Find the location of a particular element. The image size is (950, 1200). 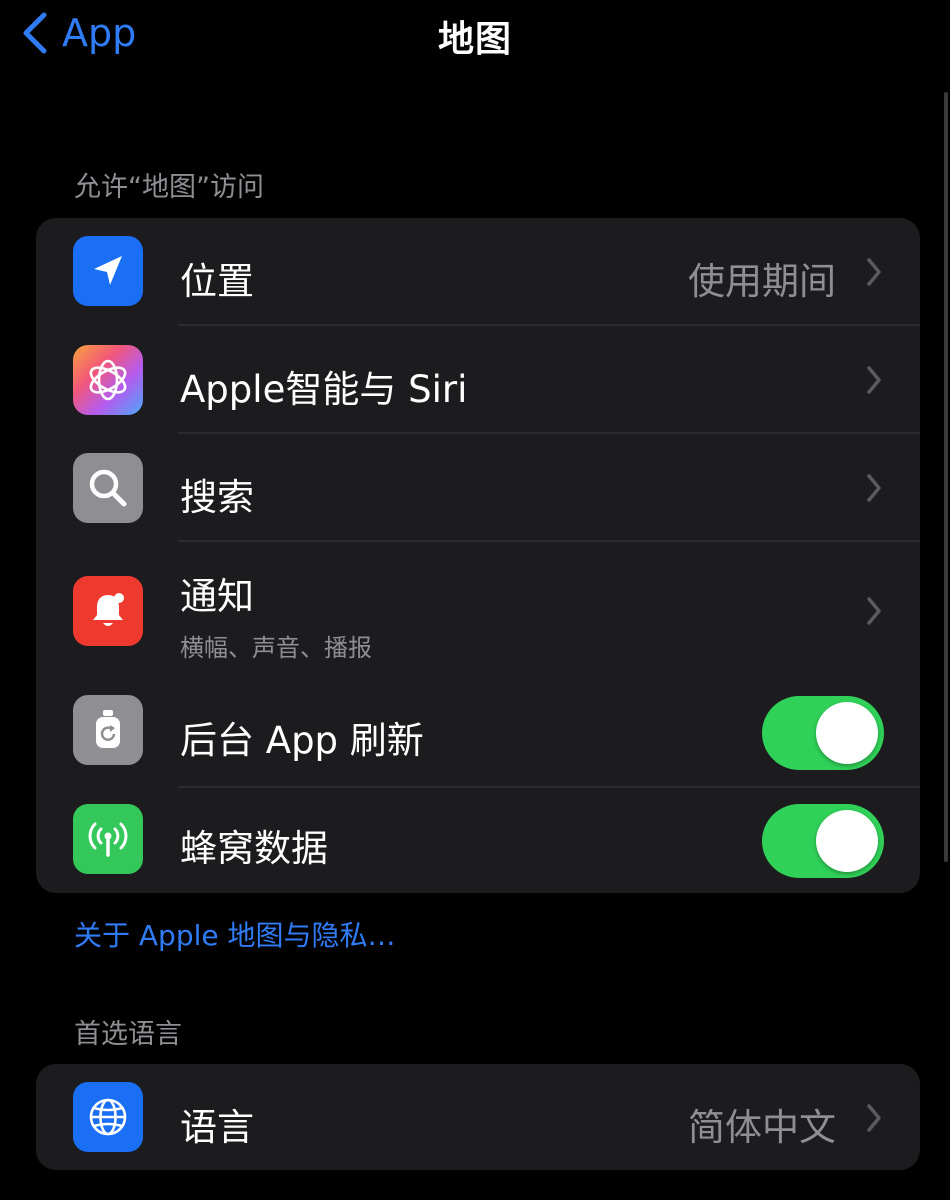

background-app-refresh-toggle is located at coordinates (823, 733).